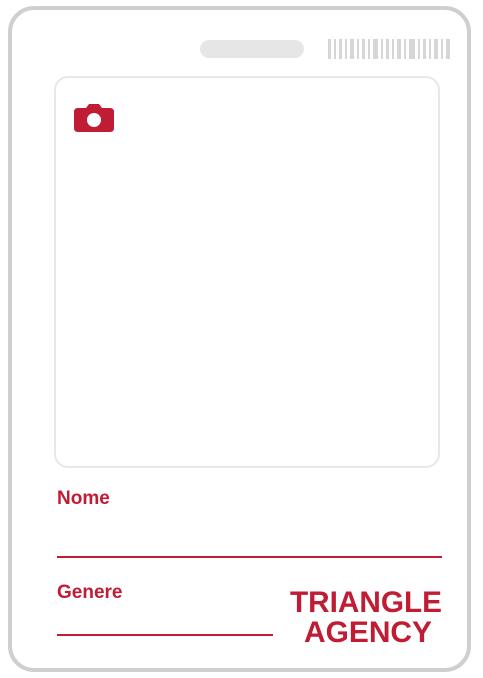 The height and width of the screenshot is (678, 483). I want to click on lanyard-slot, so click(252, 49).